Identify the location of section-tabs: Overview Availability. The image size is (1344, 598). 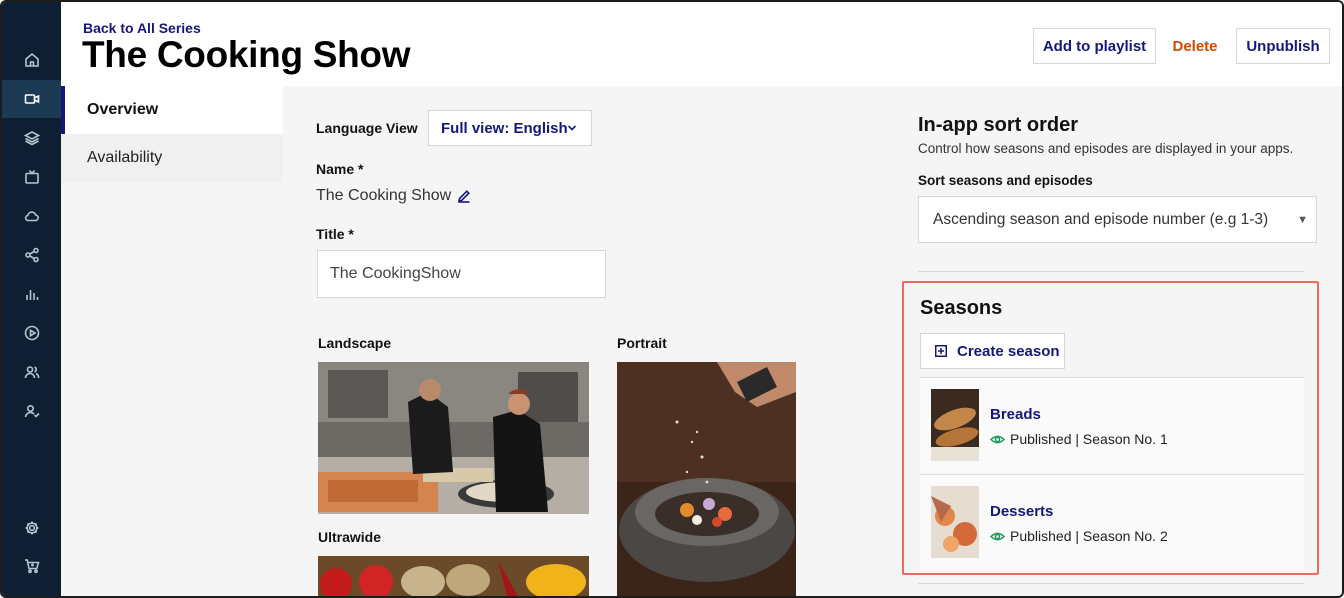
(172, 134).